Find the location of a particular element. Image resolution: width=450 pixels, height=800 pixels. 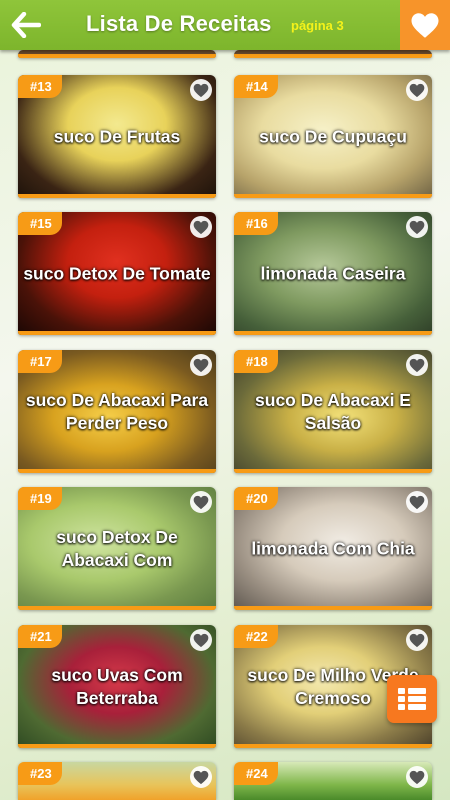

recipe-card: #16 limonada Caseira is located at coordinates (333, 273).